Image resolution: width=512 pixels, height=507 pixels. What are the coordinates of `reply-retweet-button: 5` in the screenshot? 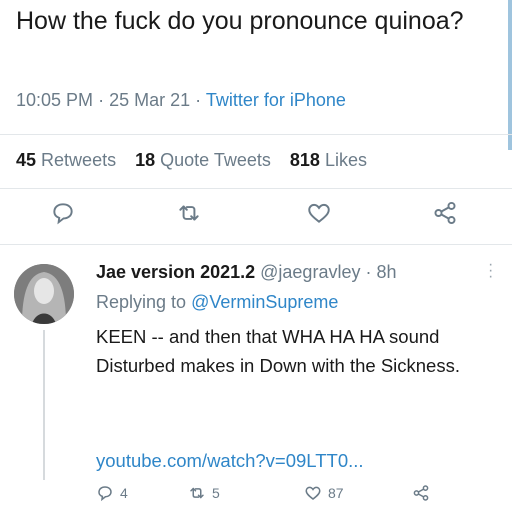 It's located at (204, 493).